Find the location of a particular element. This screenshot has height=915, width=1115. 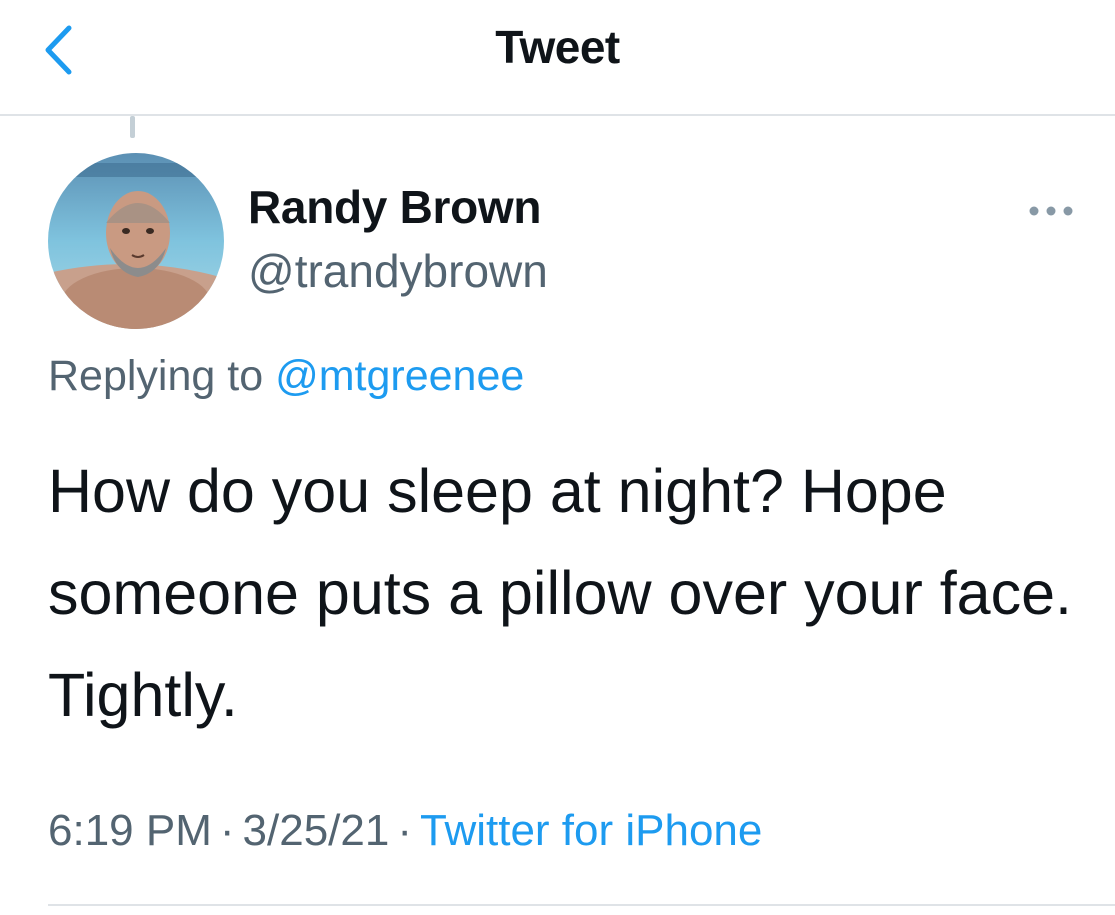

author-display-name: Randy Brown is located at coordinates (394, 207).